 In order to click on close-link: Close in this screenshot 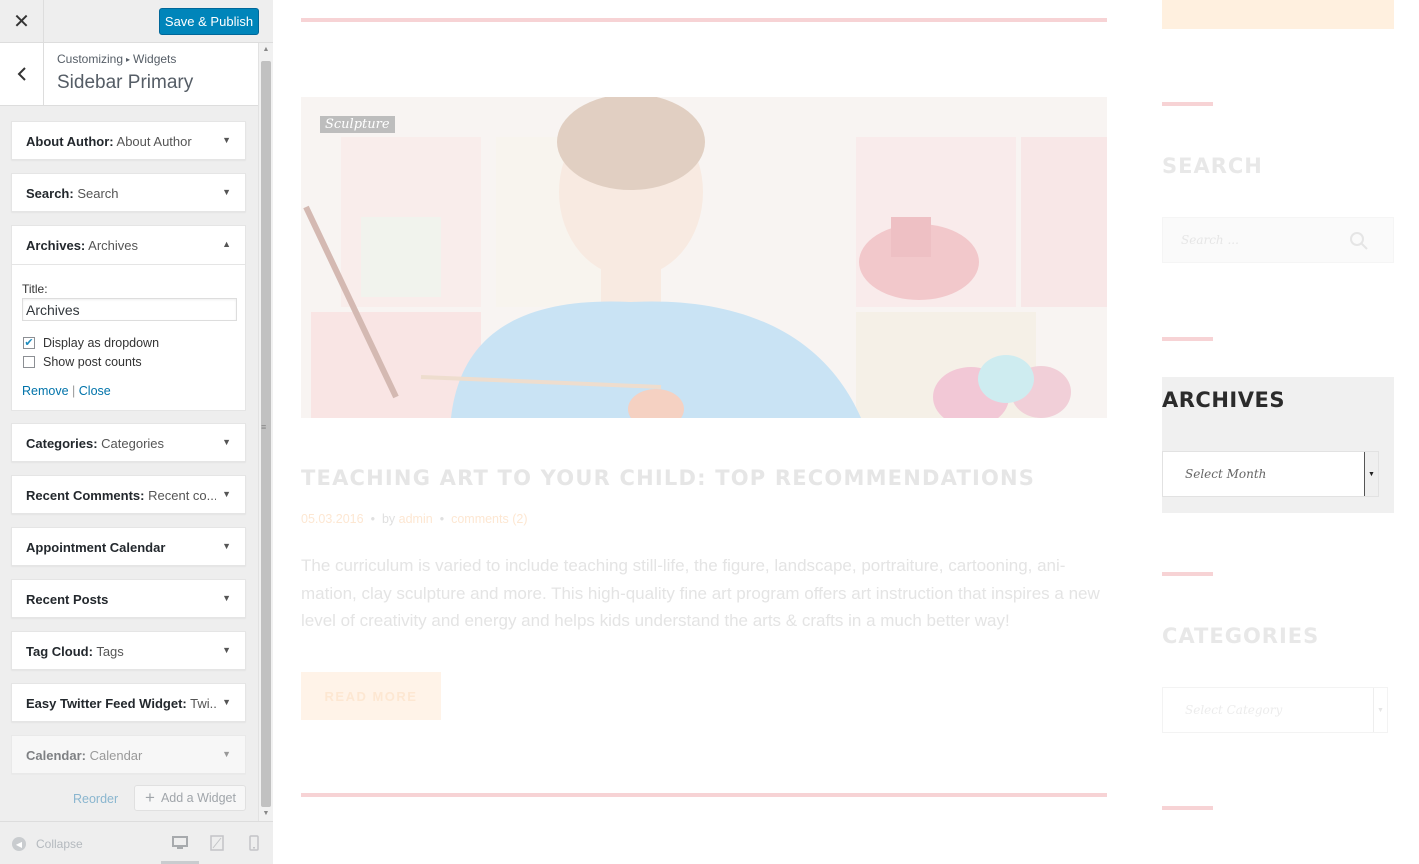, I will do `click(95, 391)`.